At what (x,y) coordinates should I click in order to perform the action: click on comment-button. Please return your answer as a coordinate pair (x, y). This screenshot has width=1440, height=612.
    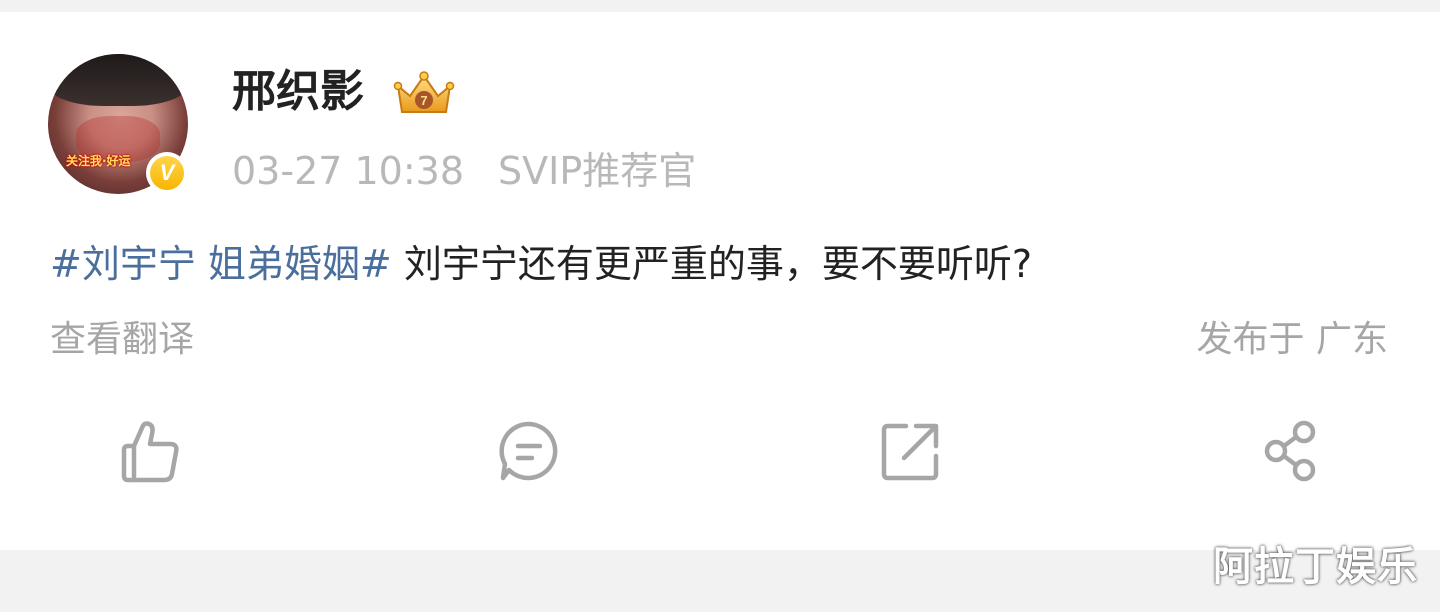
    Looking at the image, I should click on (529, 451).